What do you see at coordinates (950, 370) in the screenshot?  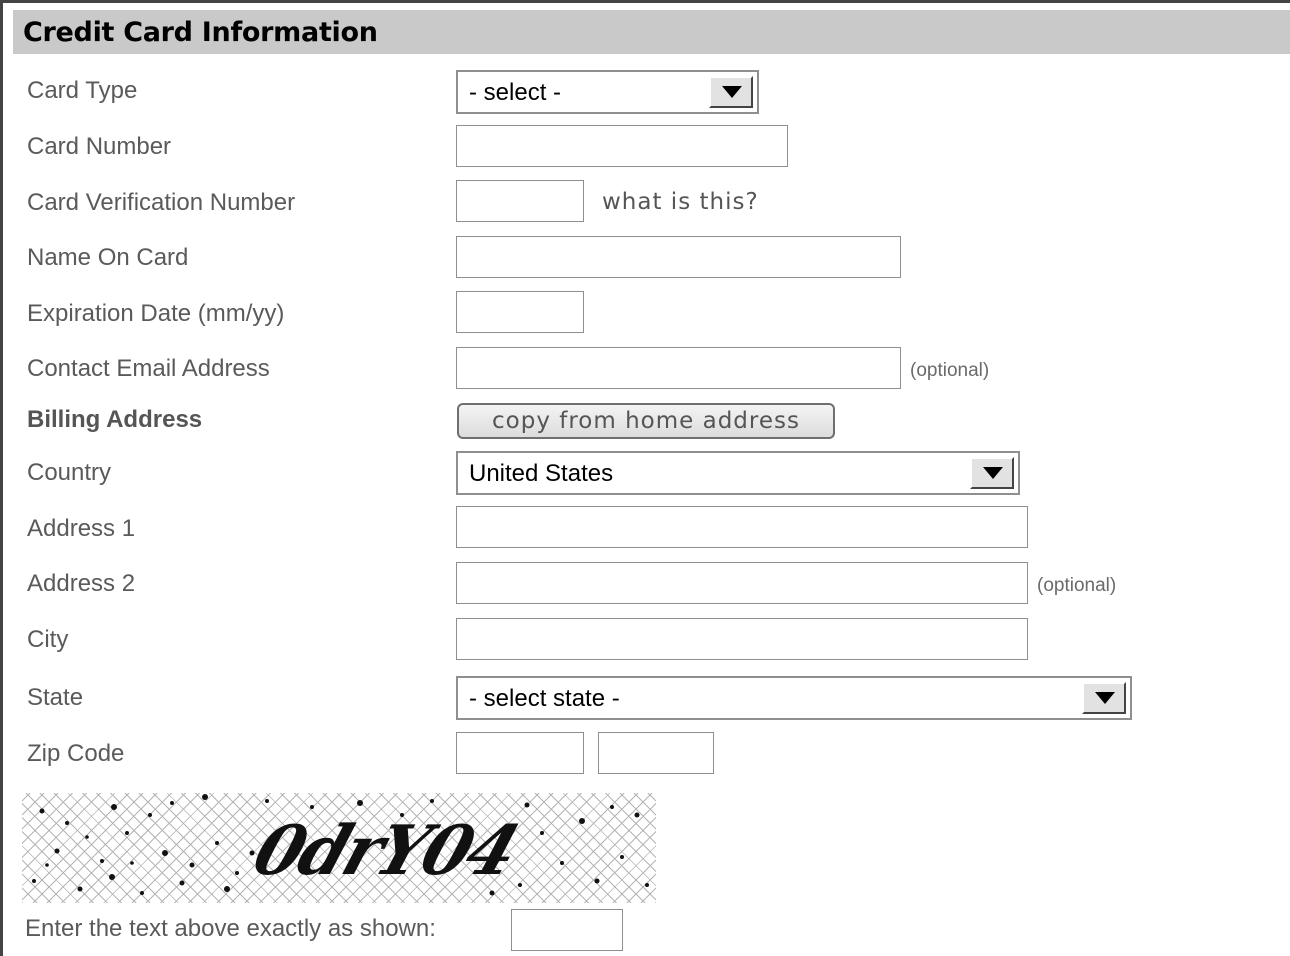 I see `email-optional-note: (optional)` at bounding box center [950, 370].